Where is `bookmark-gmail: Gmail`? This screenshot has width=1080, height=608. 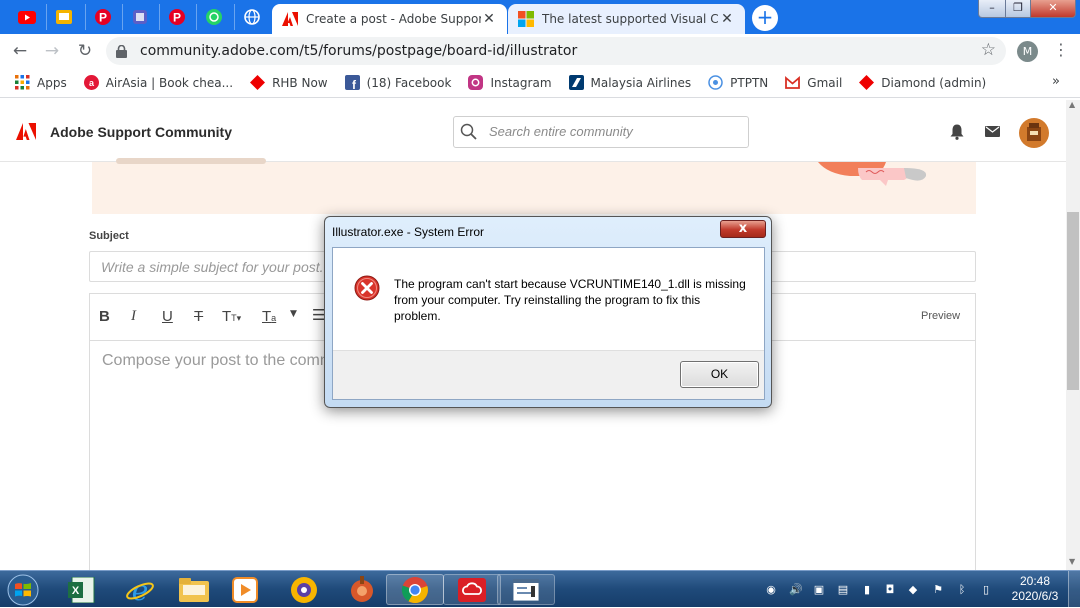
bookmark-gmail: Gmail is located at coordinates (813, 82).